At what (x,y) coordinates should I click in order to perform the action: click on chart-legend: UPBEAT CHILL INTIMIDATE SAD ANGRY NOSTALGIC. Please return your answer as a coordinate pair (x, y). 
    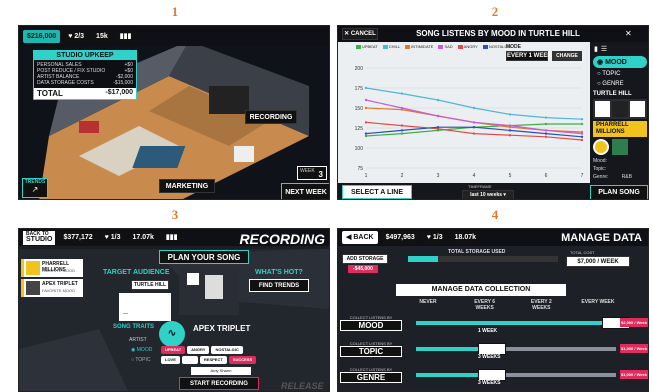
    Looking at the image, I should click on (434, 46).